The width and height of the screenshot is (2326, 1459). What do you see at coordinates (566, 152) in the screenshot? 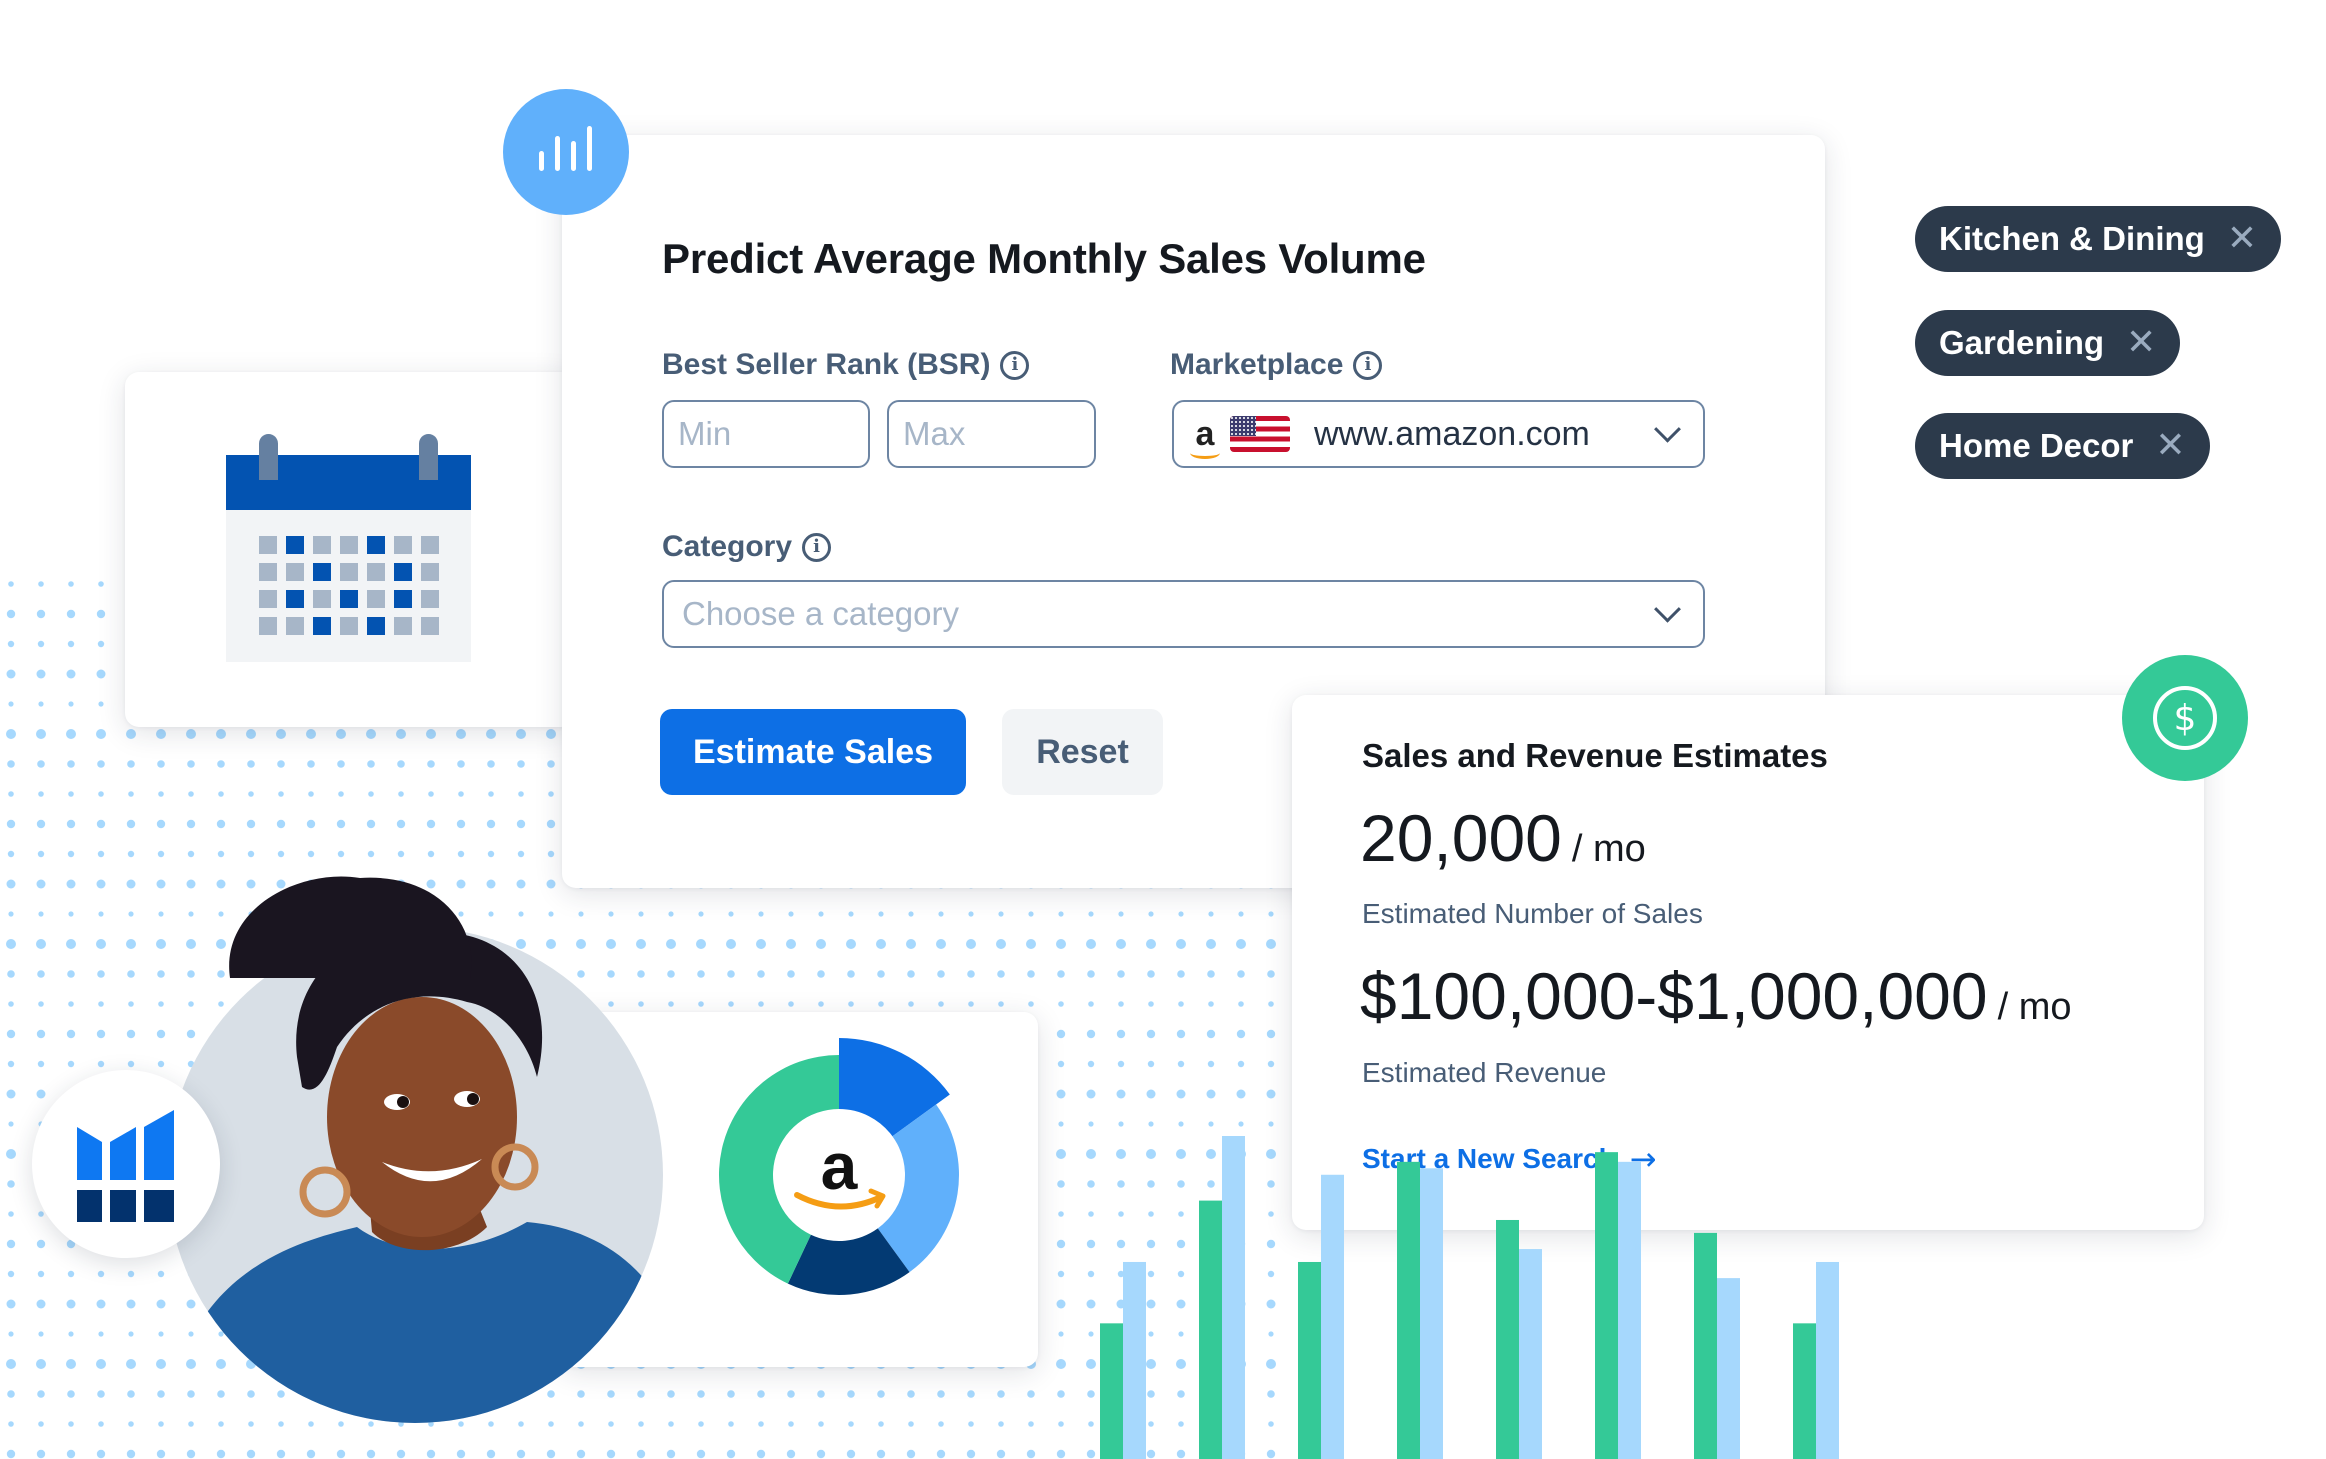
I see `bar-chart-badge-icon` at bounding box center [566, 152].